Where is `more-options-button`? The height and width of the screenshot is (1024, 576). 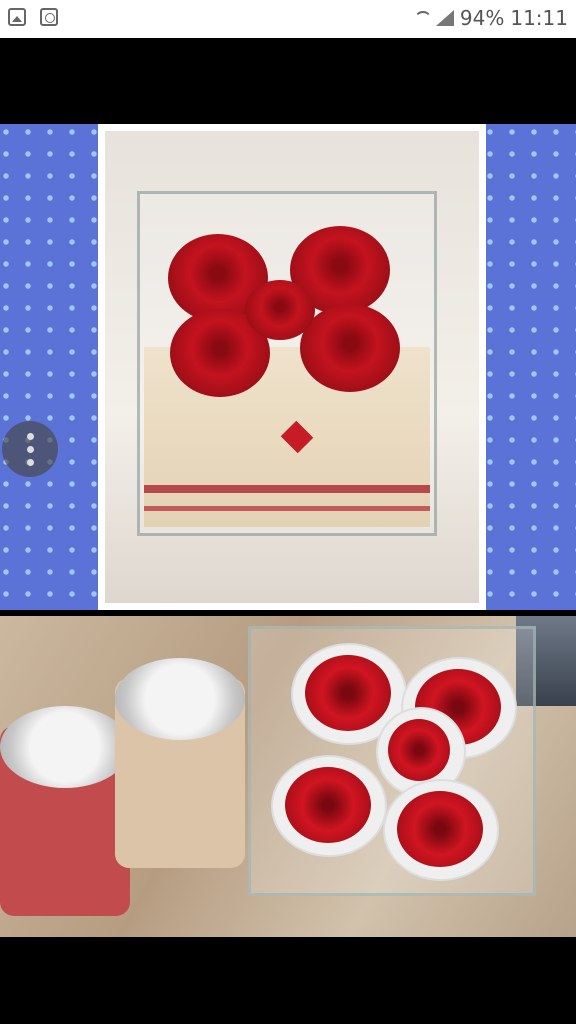
more-options-button is located at coordinates (30, 449).